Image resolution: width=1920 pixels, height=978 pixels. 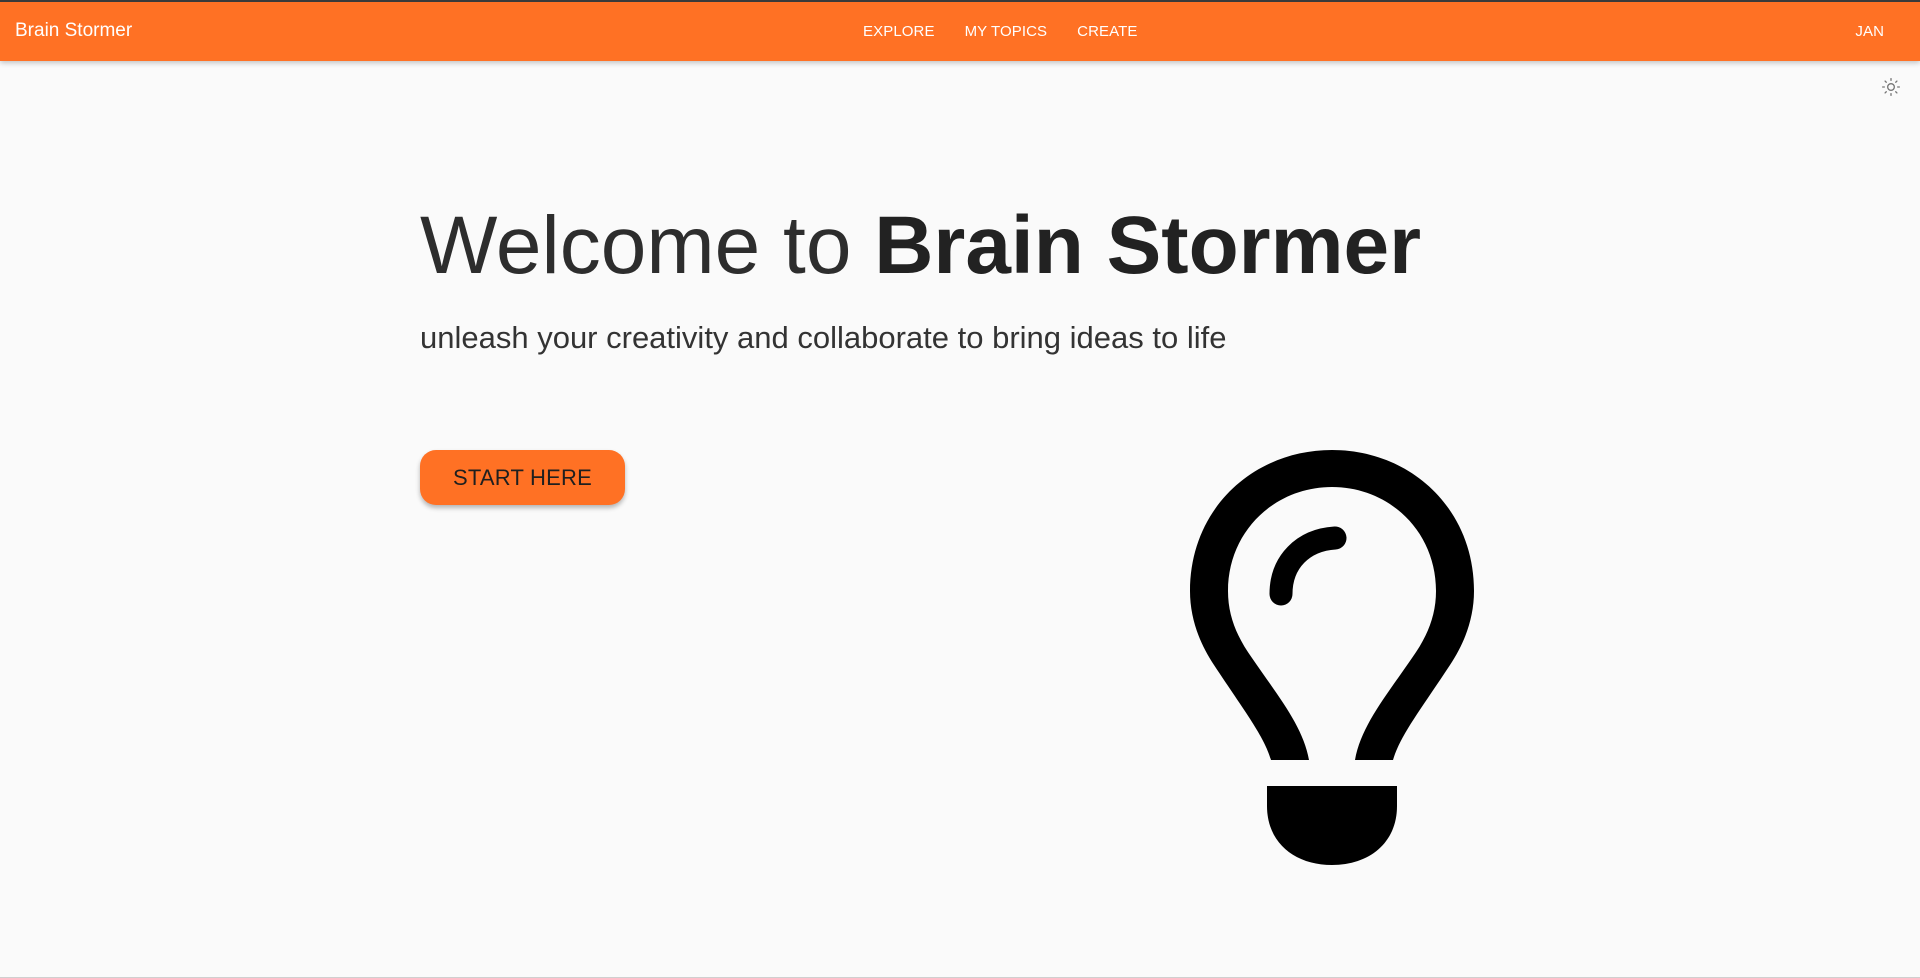 I want to click on lightbulb-icon, so click(x=1332, y=657).